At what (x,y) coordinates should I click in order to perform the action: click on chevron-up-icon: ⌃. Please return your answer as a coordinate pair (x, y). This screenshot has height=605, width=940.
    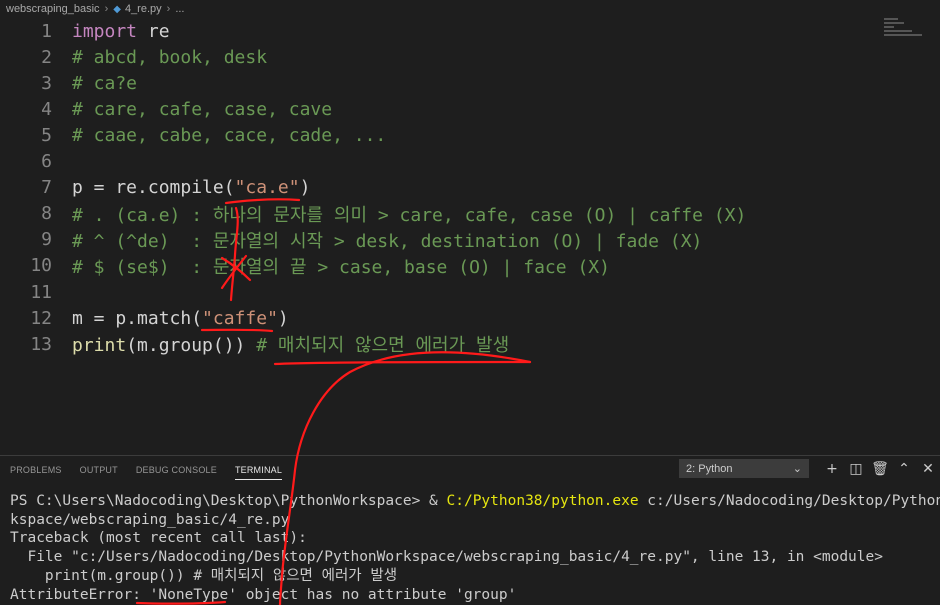
    Looking at the image, I should click on (904, 469).